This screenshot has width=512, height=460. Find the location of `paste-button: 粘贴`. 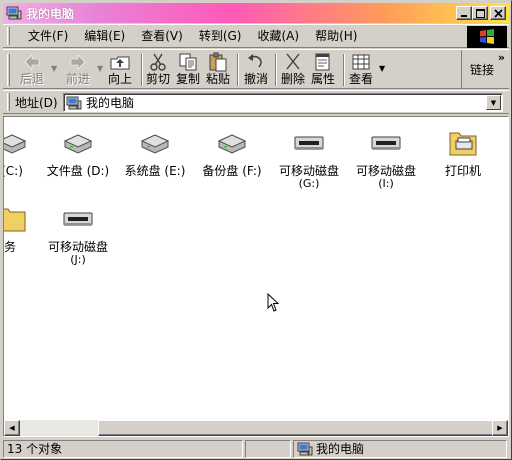

paste-button: 粘贴 is located at coordinates (218, 70).